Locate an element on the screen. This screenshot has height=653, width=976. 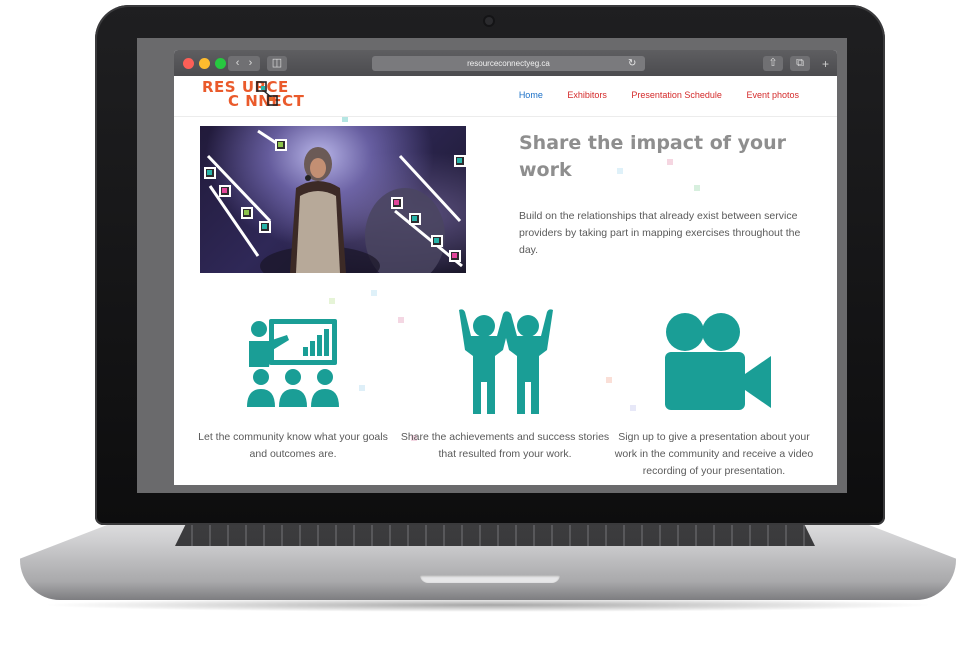
tabs-button: ⧉ is located at coordinates (800, 63).